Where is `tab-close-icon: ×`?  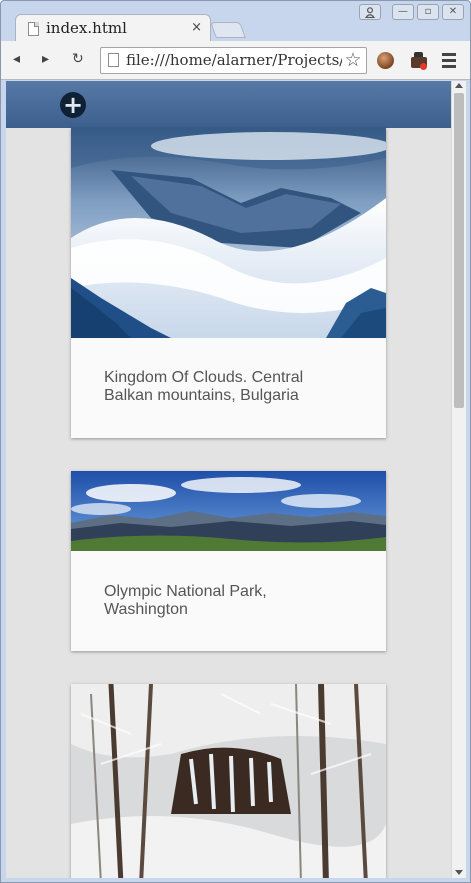
tab-close-icon: × is located at coordinates (196, 28).